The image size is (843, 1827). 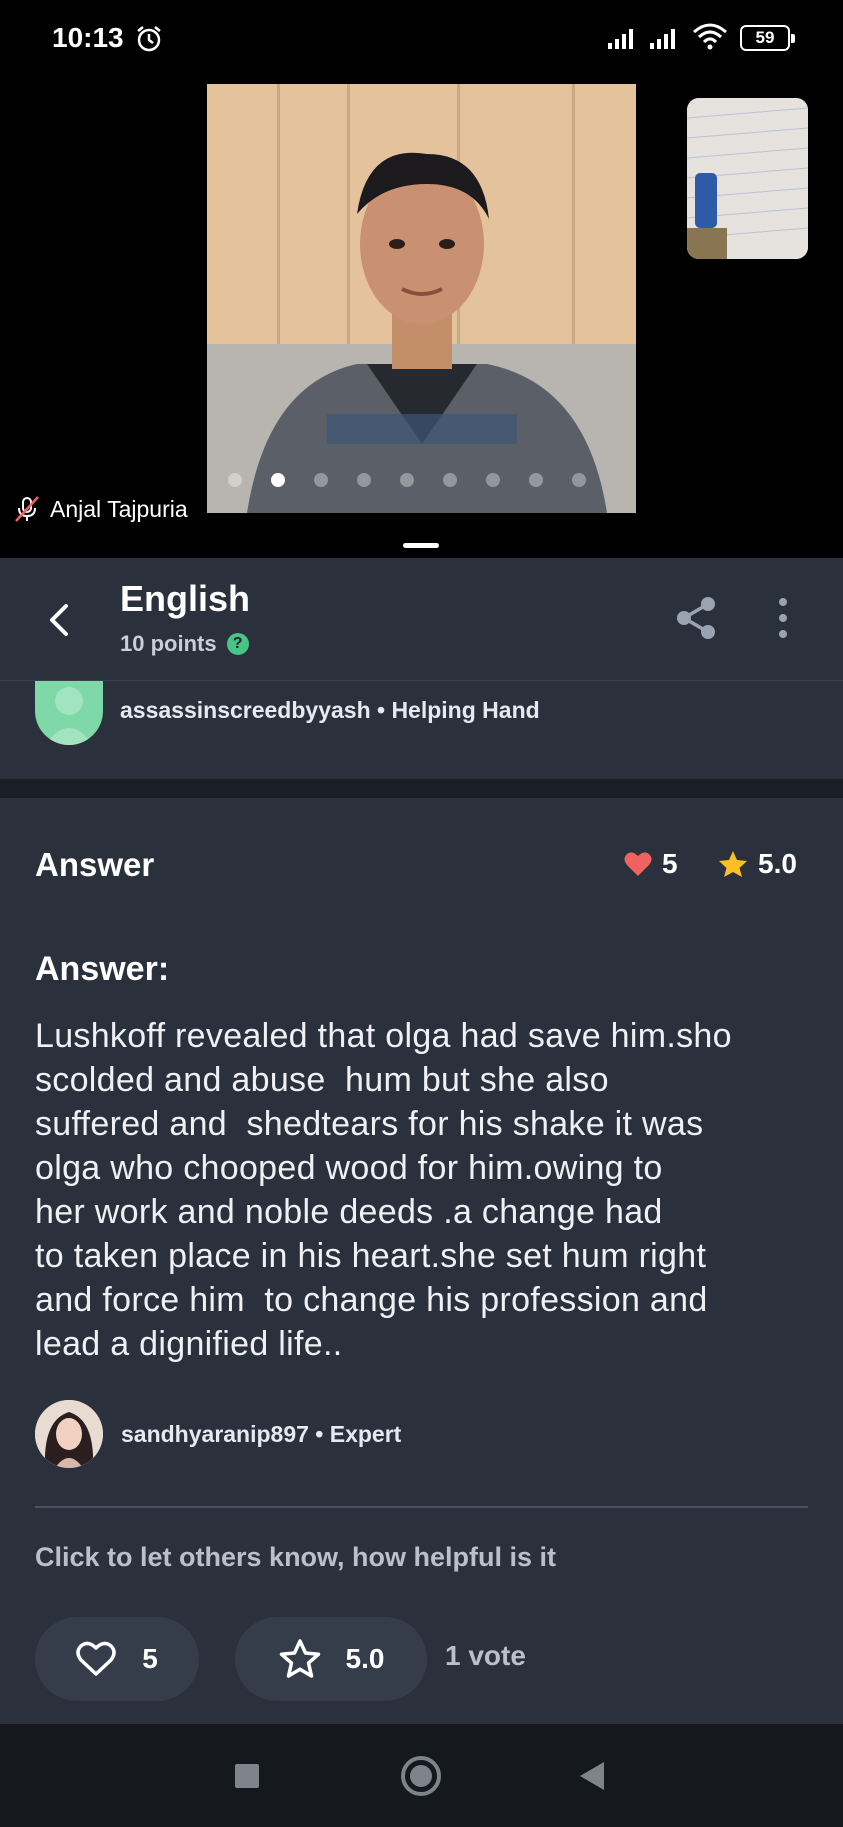 I want to click on points-label: 10 points ?, so click(x=184, y=644).